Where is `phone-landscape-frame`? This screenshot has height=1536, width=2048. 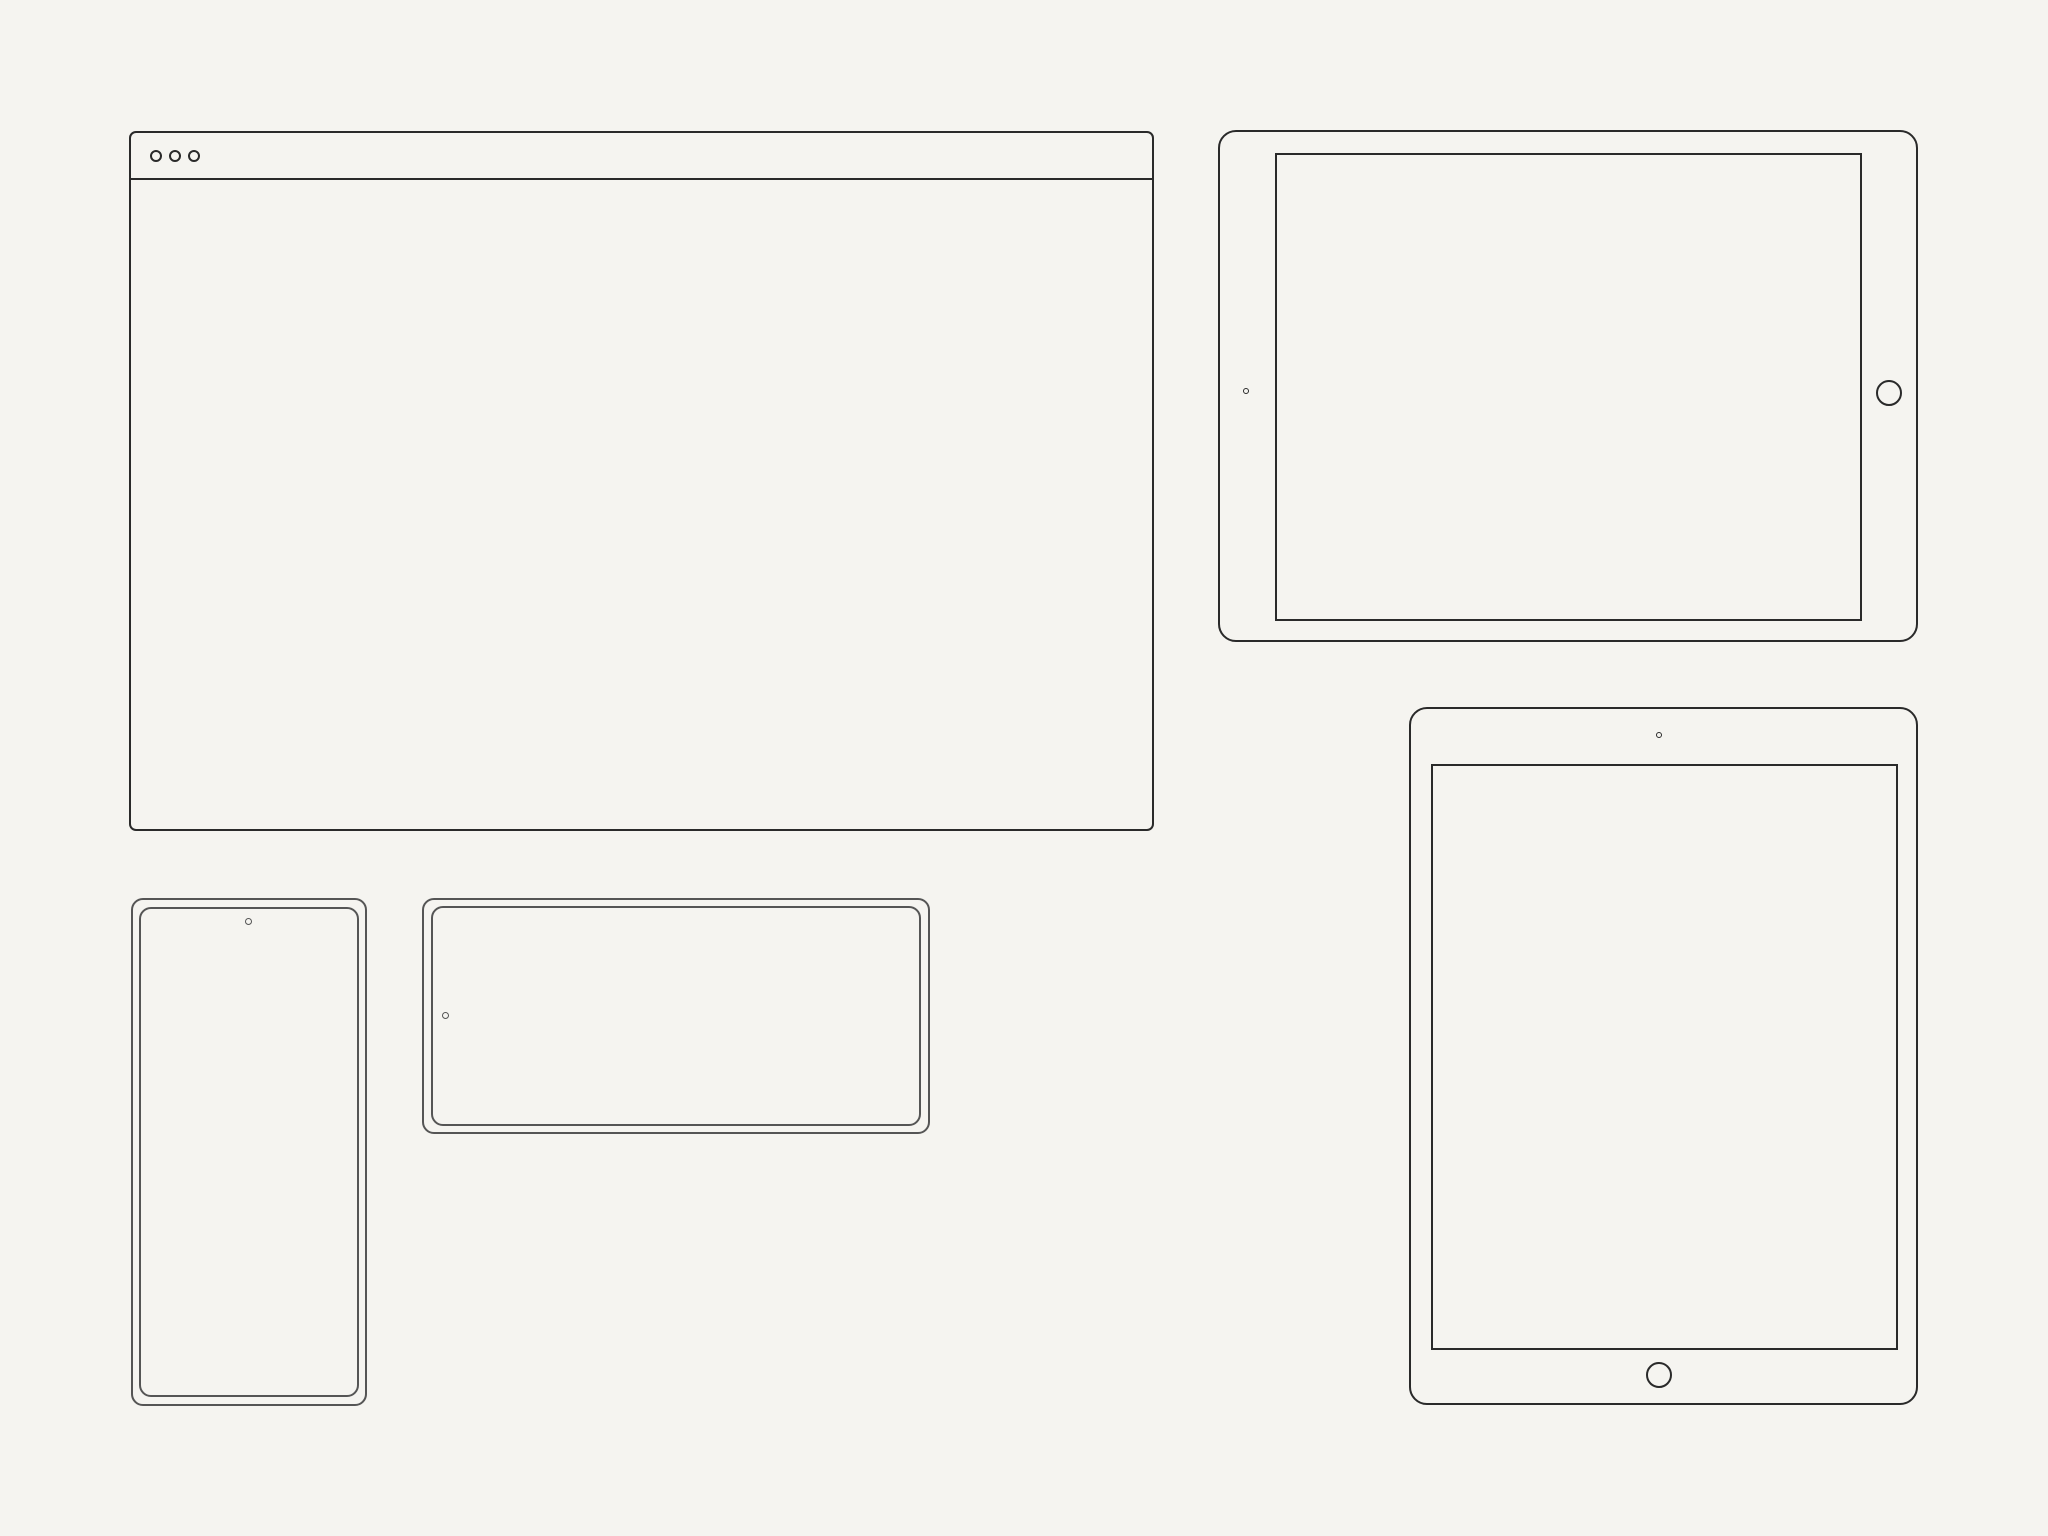
phone-landscape-frame is located at coordinates (676, 1016).